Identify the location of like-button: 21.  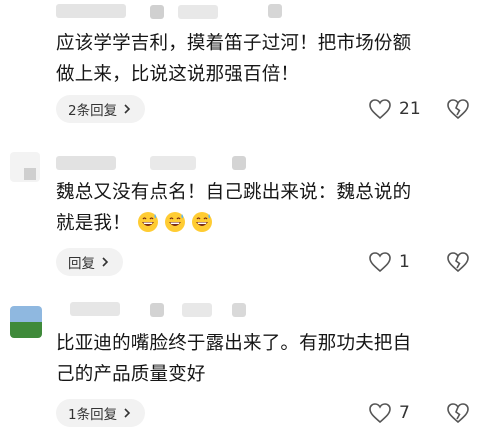
(394, 109).